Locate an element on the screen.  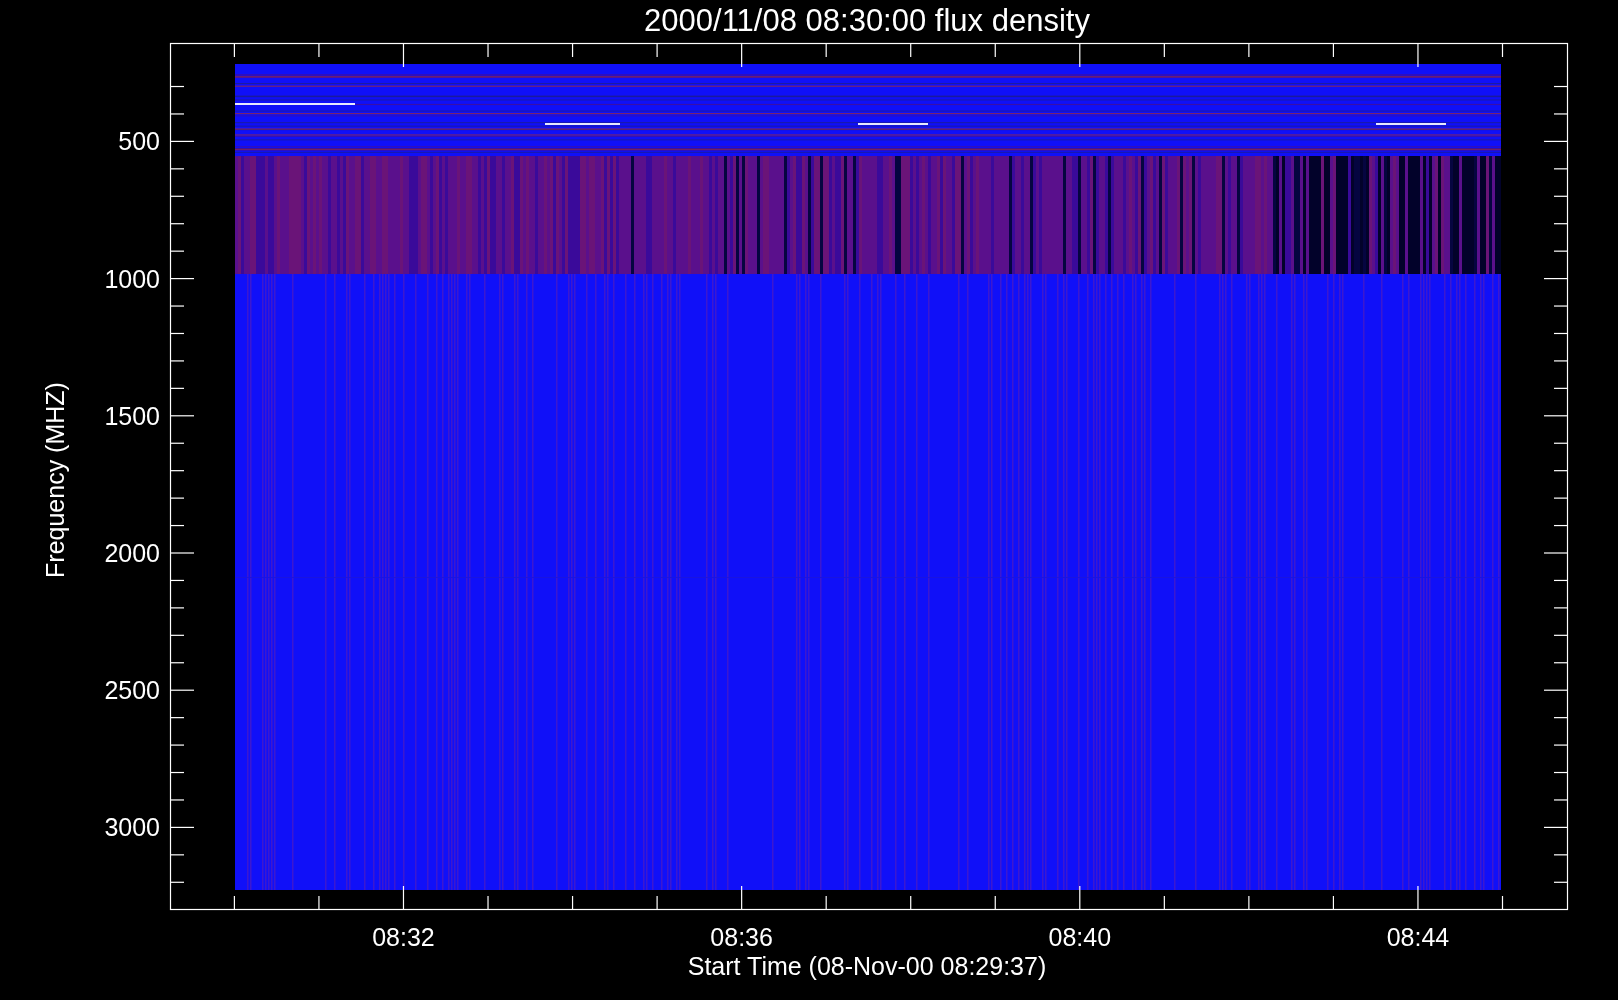
axis-title: Frequency (MHZ) is located at coordinates (55, 480).